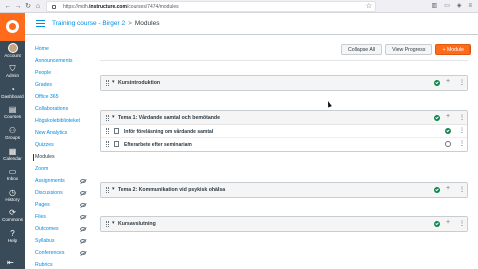 This screenshot has height=269, width=478. Describe the element at coordinates (470, 6) in the screenshot. I see `menu-icon: ≡` at that location.